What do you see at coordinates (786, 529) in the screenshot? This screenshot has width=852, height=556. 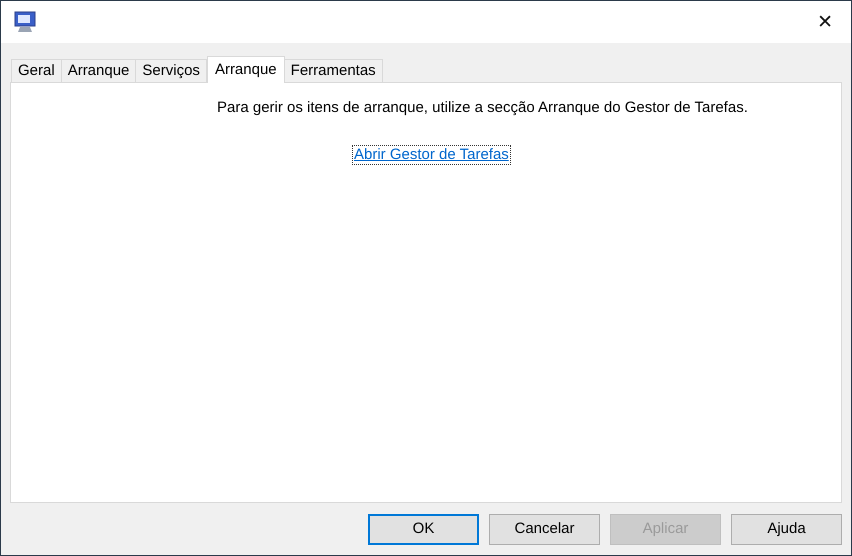 I see `dialog-button: Ajuda` at bounding box center [786, 529].